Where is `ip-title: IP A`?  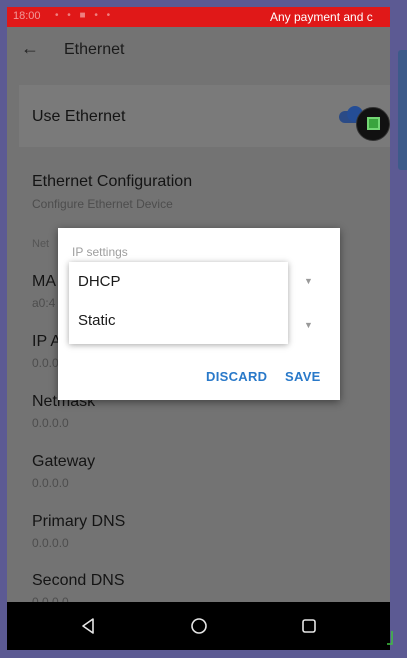
ip-title: IP A is located at coordinates (47, 341).